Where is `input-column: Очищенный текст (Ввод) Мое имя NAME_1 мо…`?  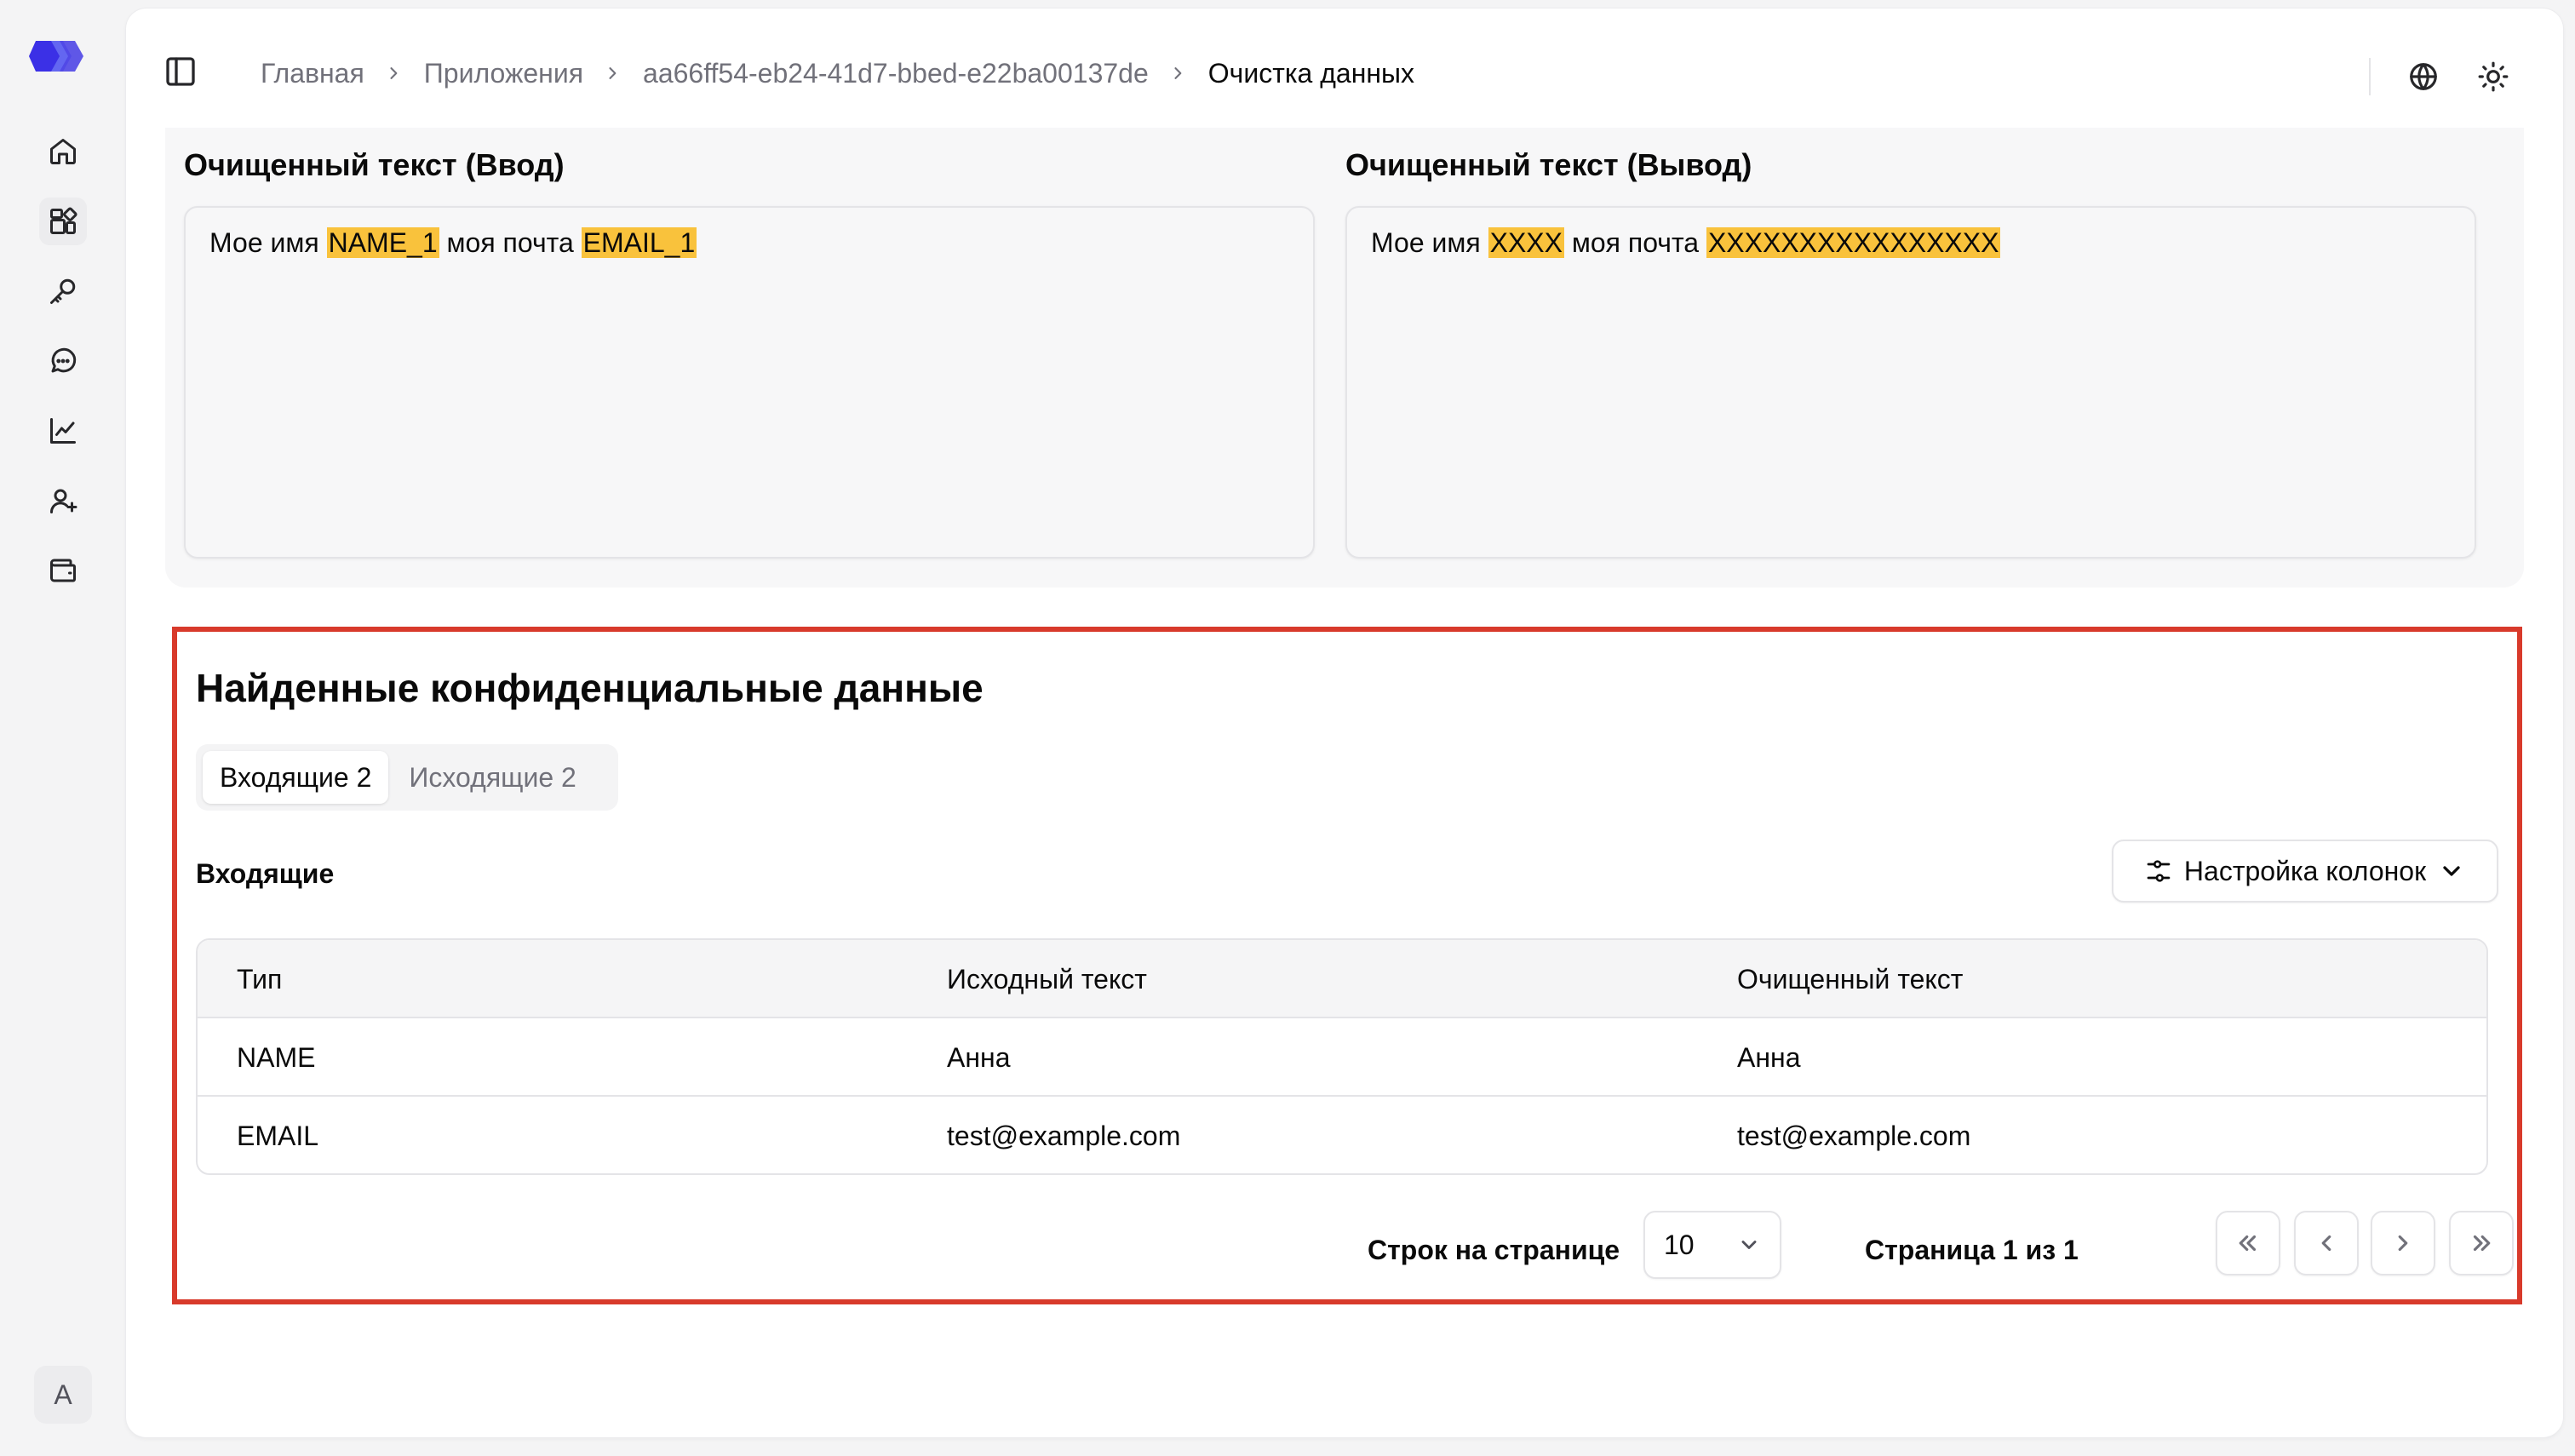
input-column: Очищенный текст (Ввод) Мое имя NAME_1 мо… is located at coordinates (749, 353).